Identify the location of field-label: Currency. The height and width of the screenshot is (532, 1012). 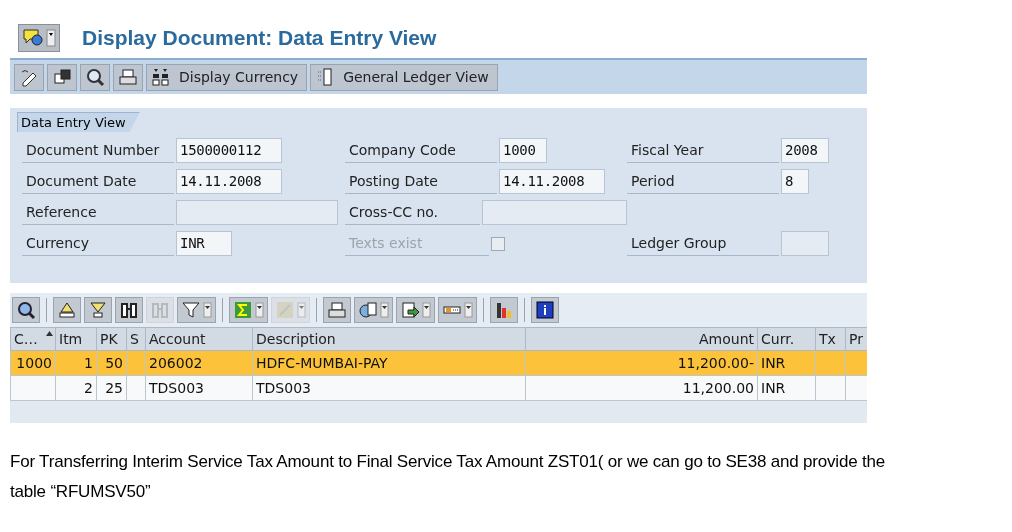
(98, 243).